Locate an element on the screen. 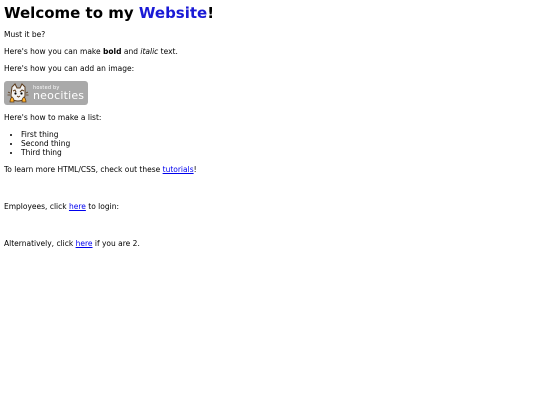  page-title-accent: Website is located at coordinates (173, 13).